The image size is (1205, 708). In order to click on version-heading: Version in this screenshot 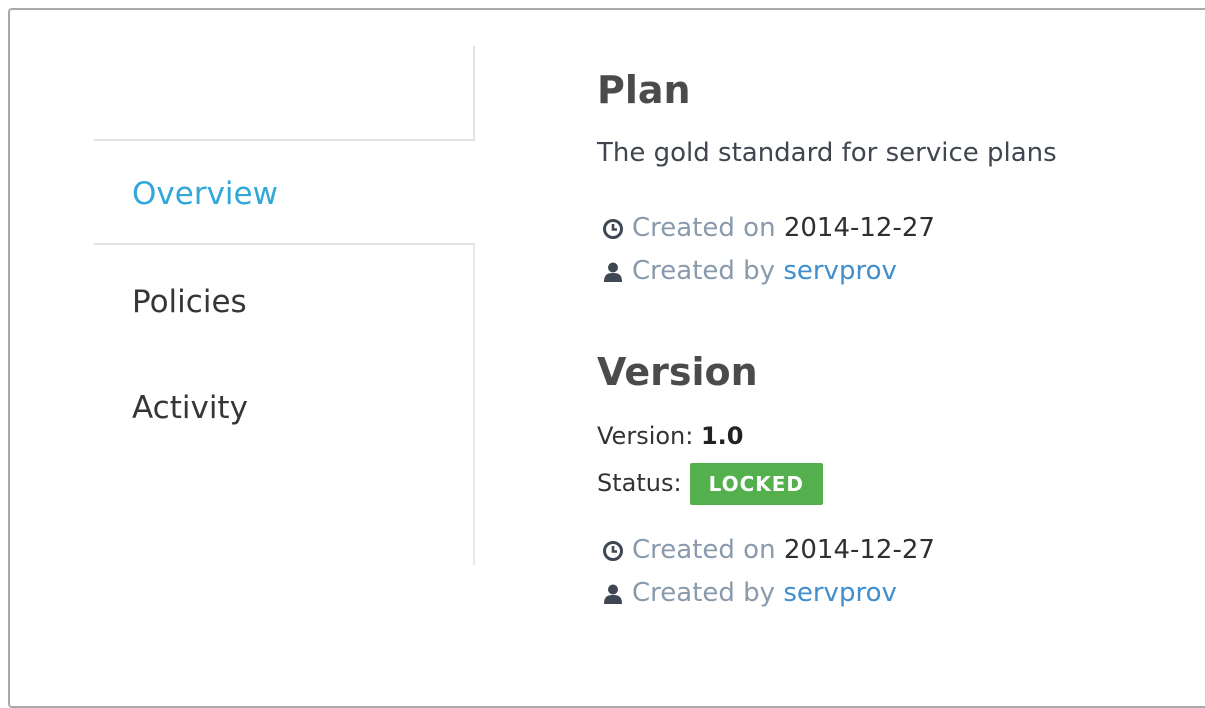, I will do `click(677, 372)`.